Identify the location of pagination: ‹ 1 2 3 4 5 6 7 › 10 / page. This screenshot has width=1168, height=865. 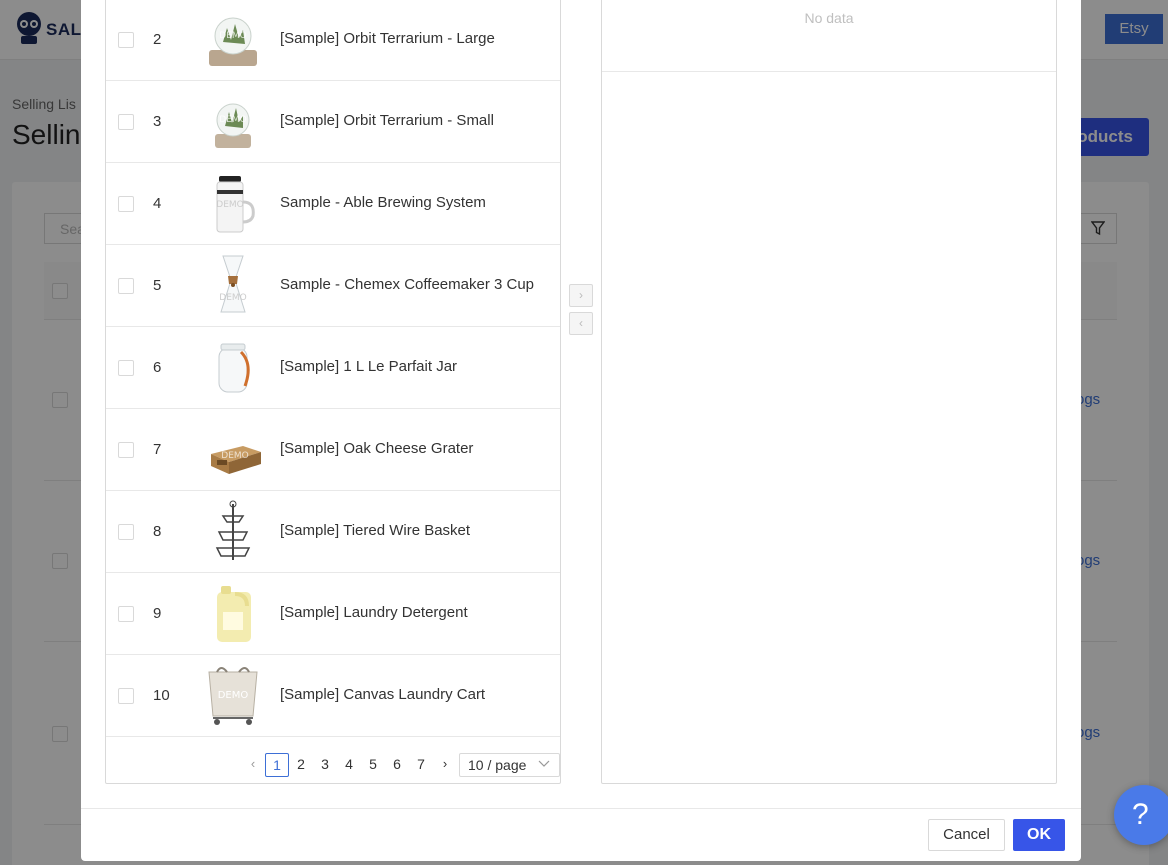
(333, 768).